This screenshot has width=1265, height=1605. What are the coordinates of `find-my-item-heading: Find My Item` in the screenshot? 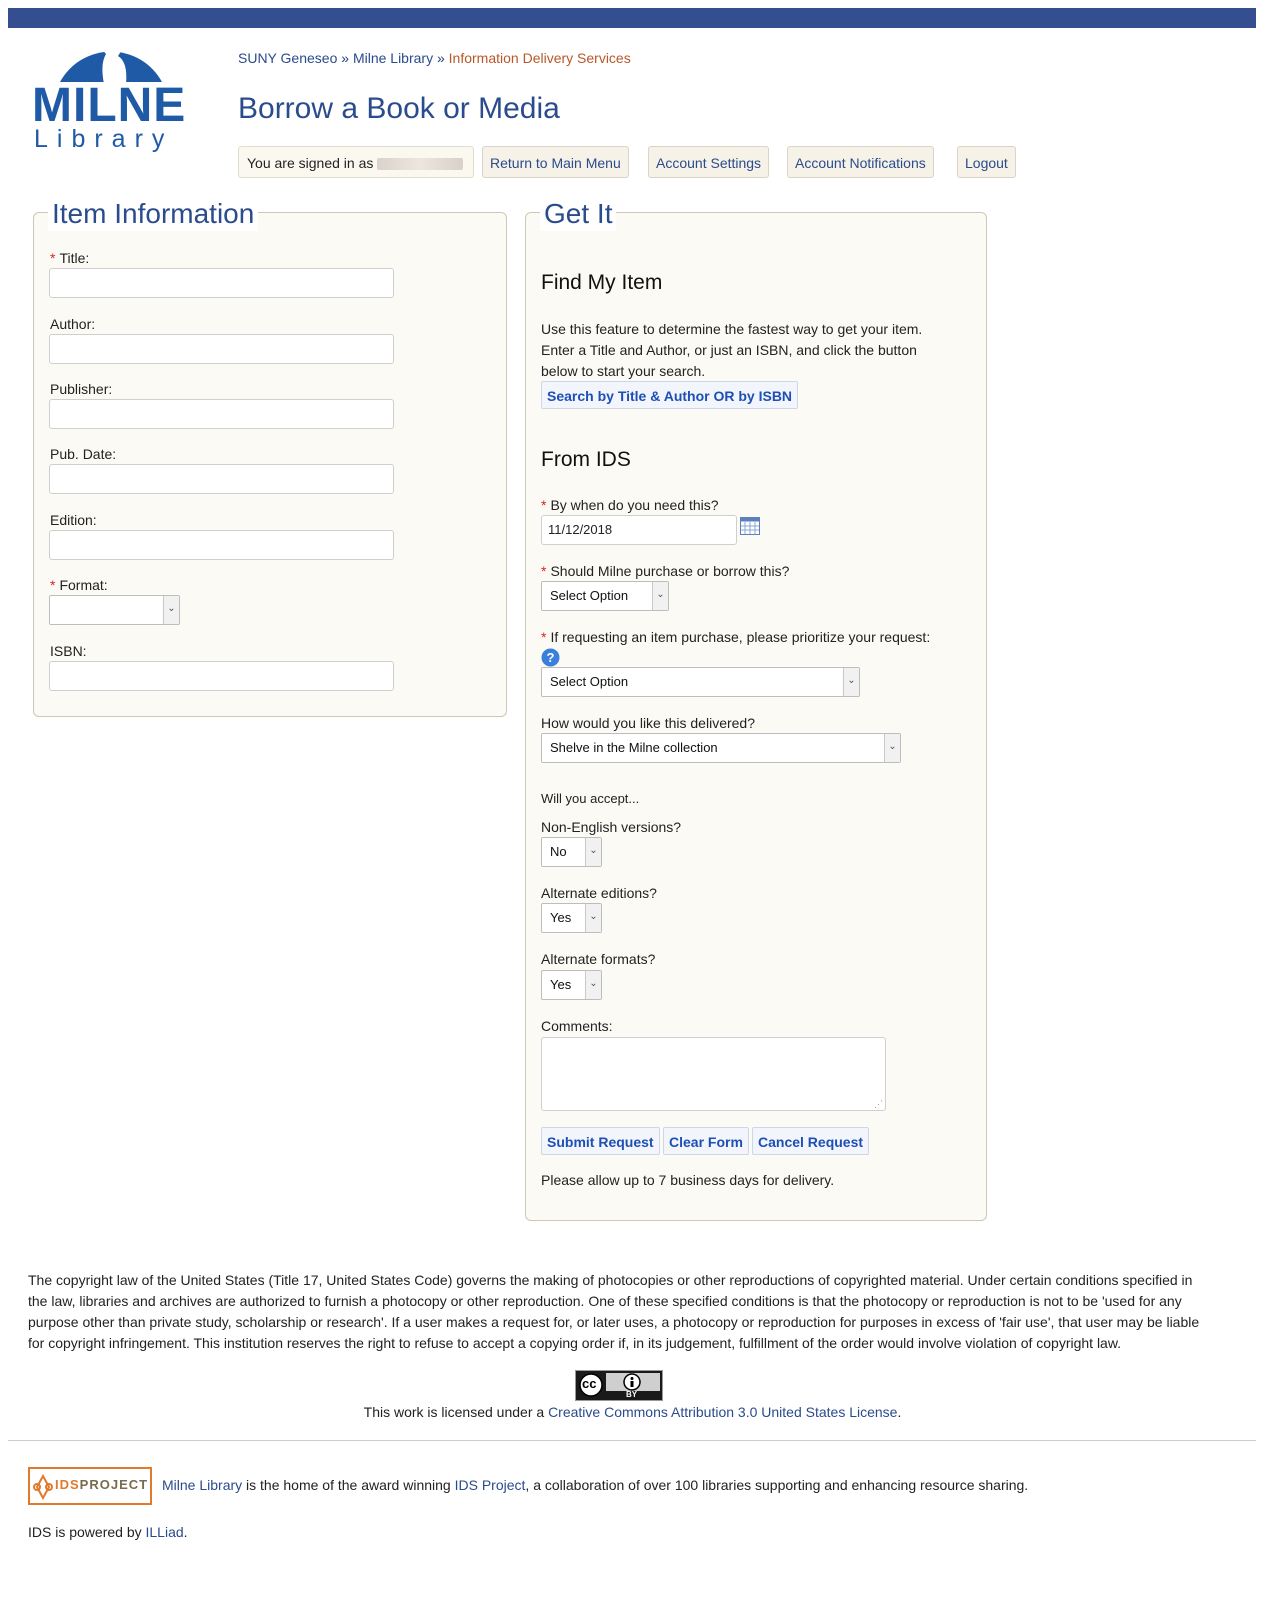 It's located at (602, 282).